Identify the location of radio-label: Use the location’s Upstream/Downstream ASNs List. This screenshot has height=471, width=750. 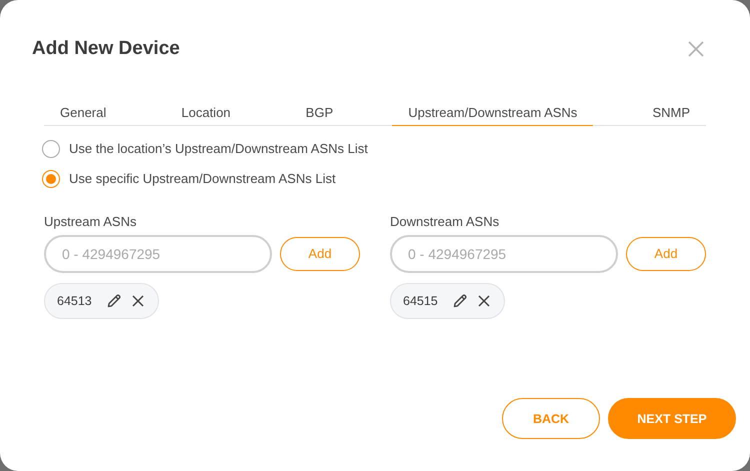
(218, 148).